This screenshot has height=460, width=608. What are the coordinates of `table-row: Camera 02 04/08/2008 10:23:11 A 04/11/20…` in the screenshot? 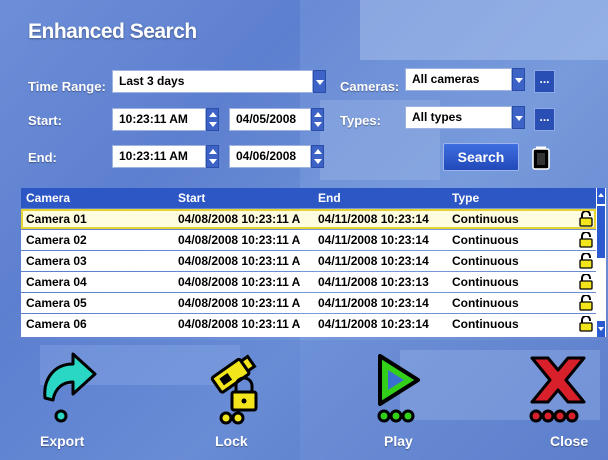 It's located at (308, 240).